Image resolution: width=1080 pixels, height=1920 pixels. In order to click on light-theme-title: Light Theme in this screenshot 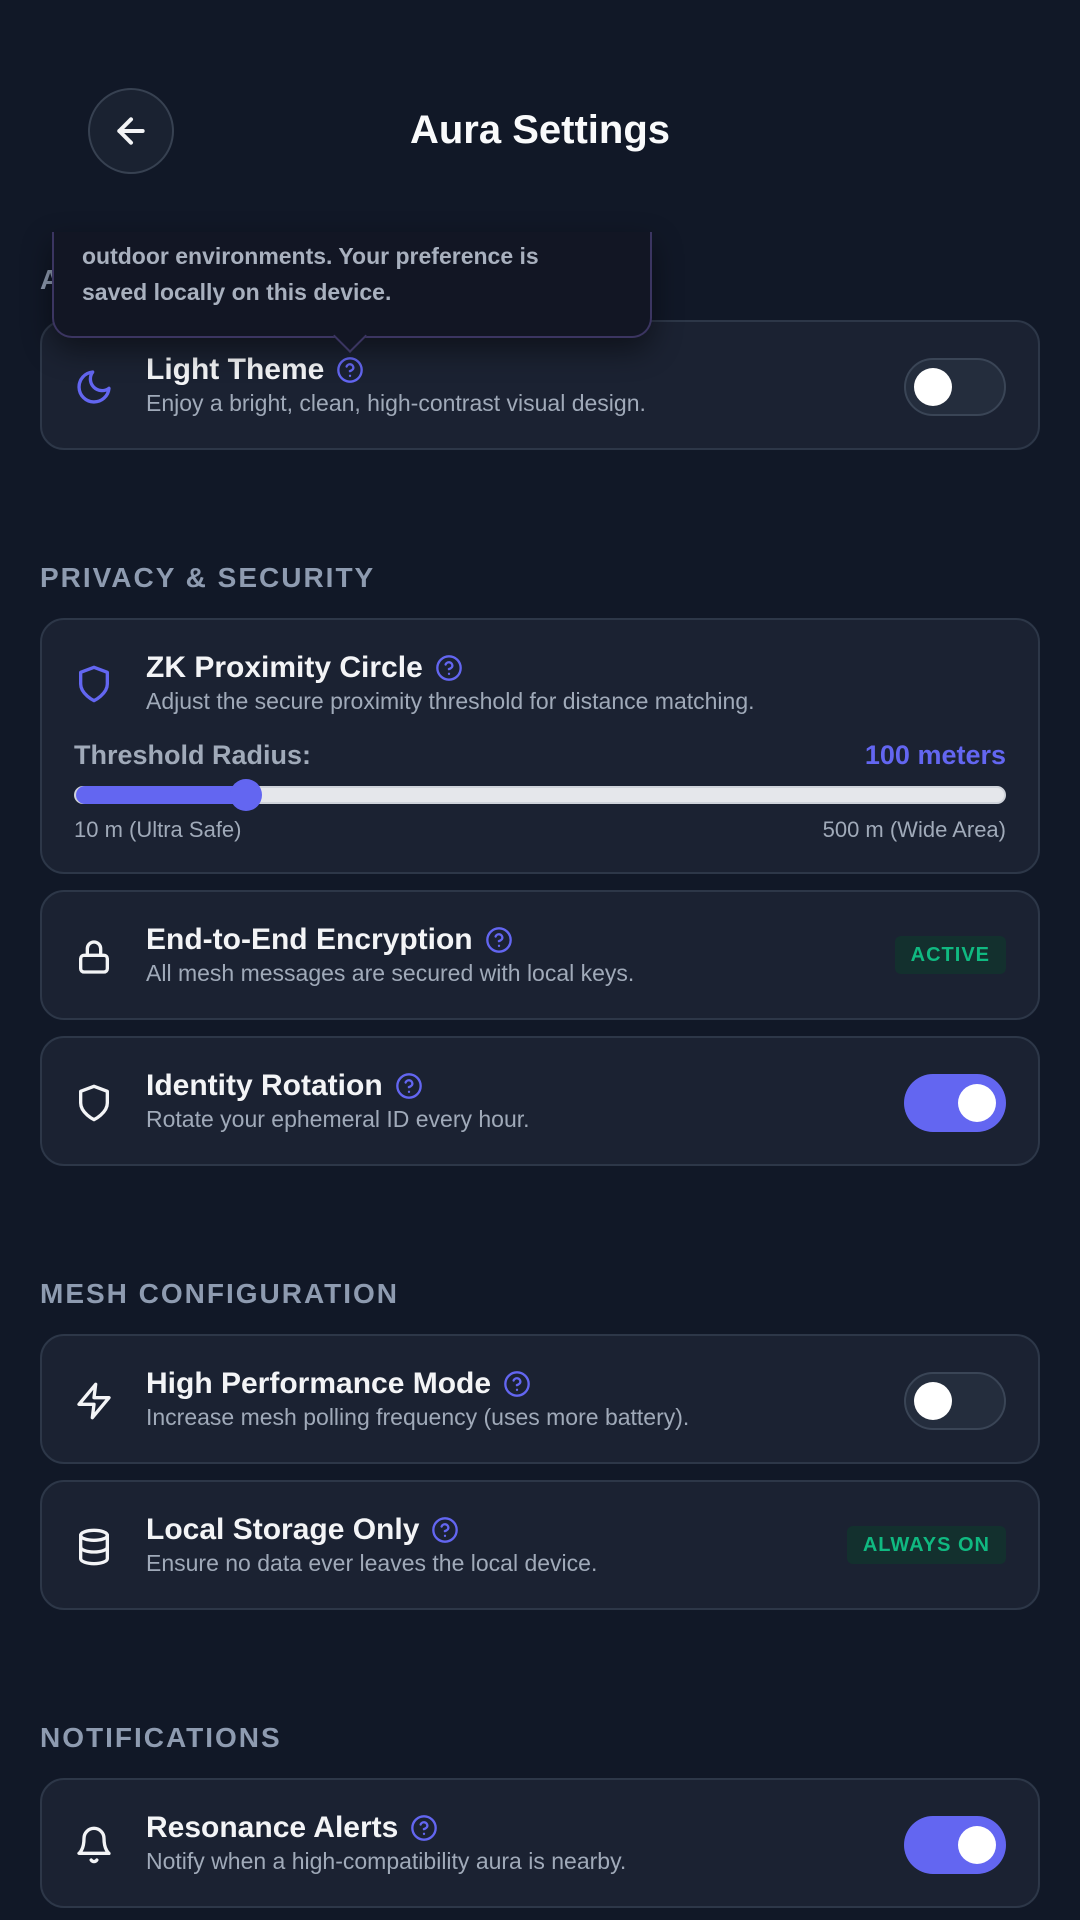, I will do `click(235, 369)`.